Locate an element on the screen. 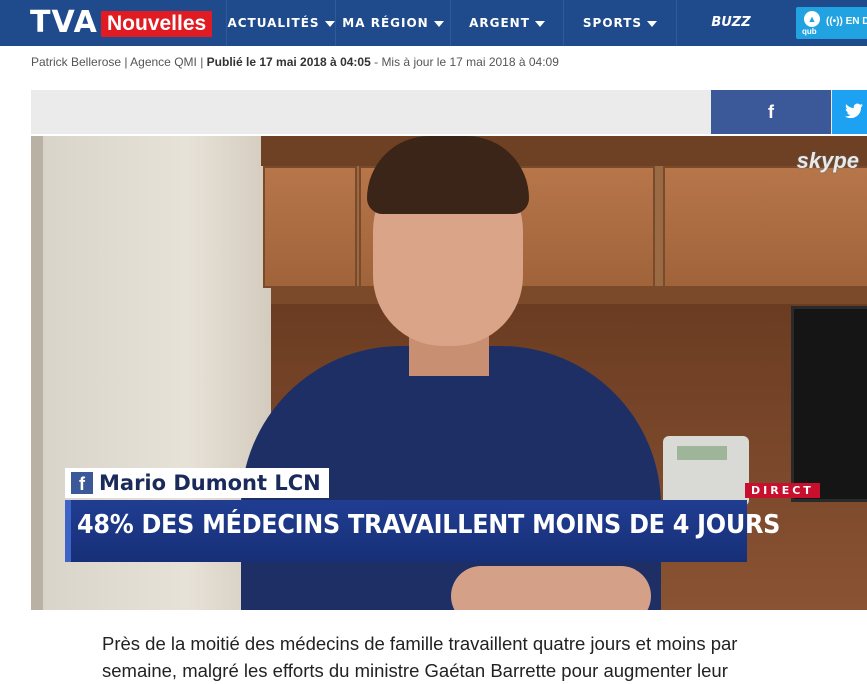 This screenshot has width=867, height=684. video-monitor is located at coordinates (829, 404).